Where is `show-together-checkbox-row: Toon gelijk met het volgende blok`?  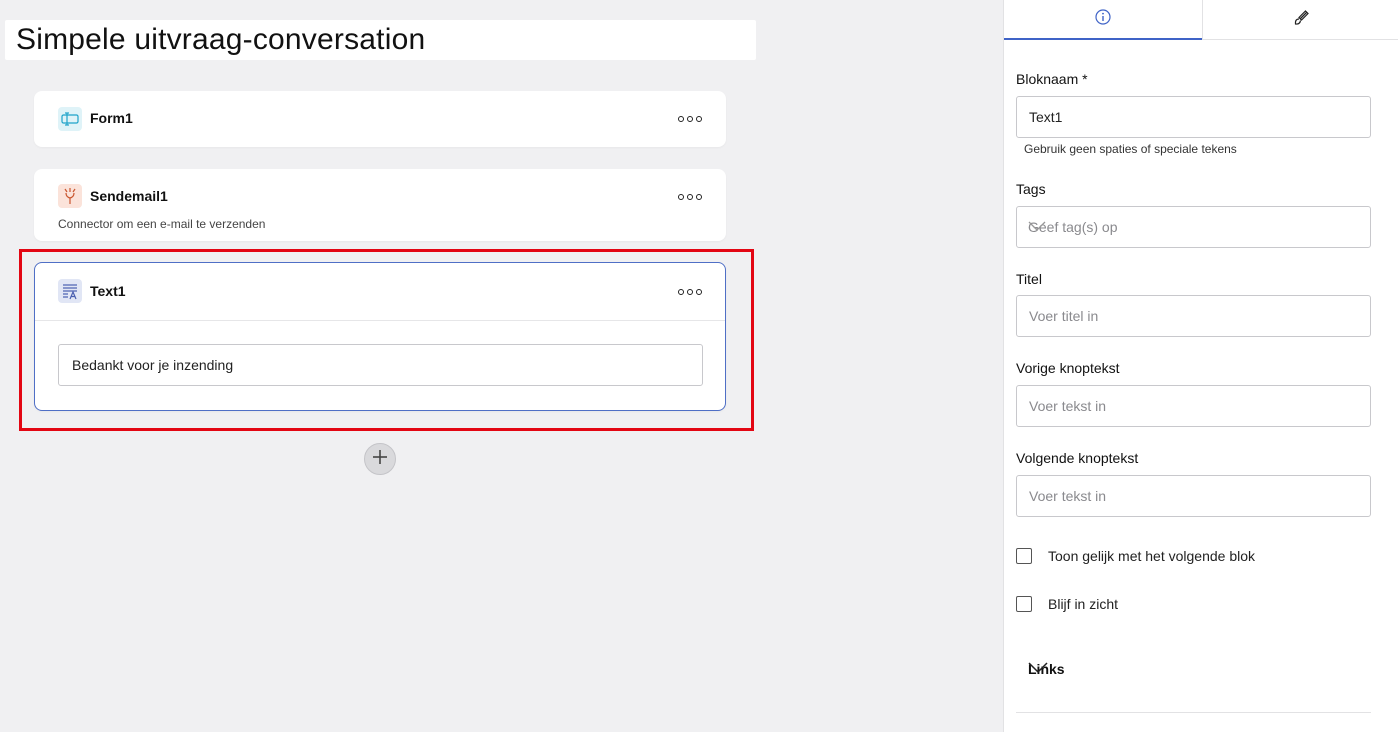 show-together-checkbox-row: Toon gelijk met het volgende blok is located at coordinates (1135, 556).